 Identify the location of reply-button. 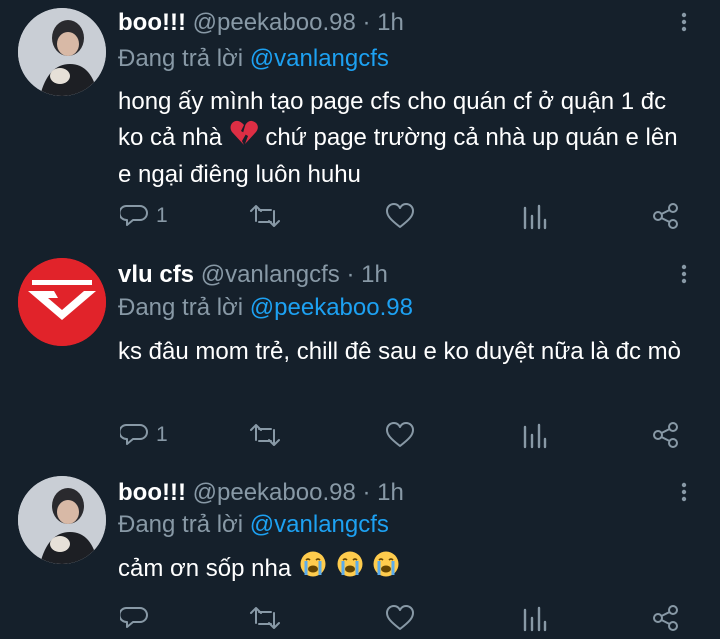
(138, 618).